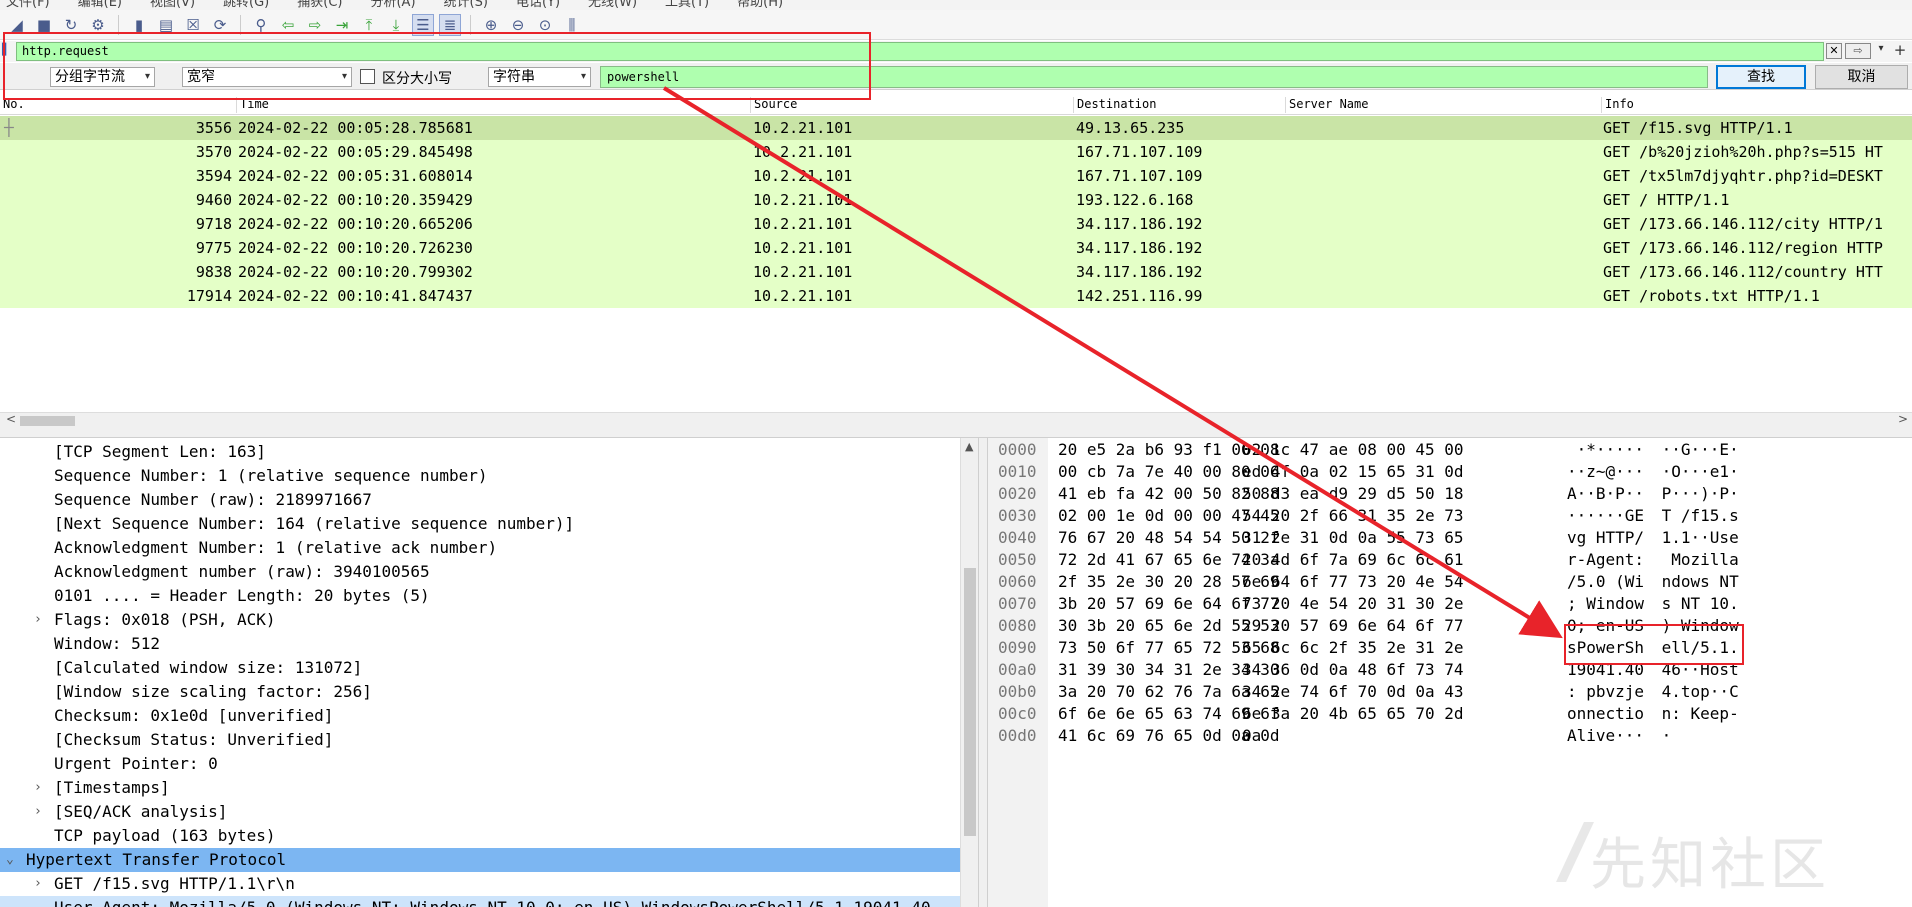 This screenshot has width=1912, height=907. I want to click on hex-bytes-right: 02 1c 47 ae 08 00 45 00, so click(1353, 449).